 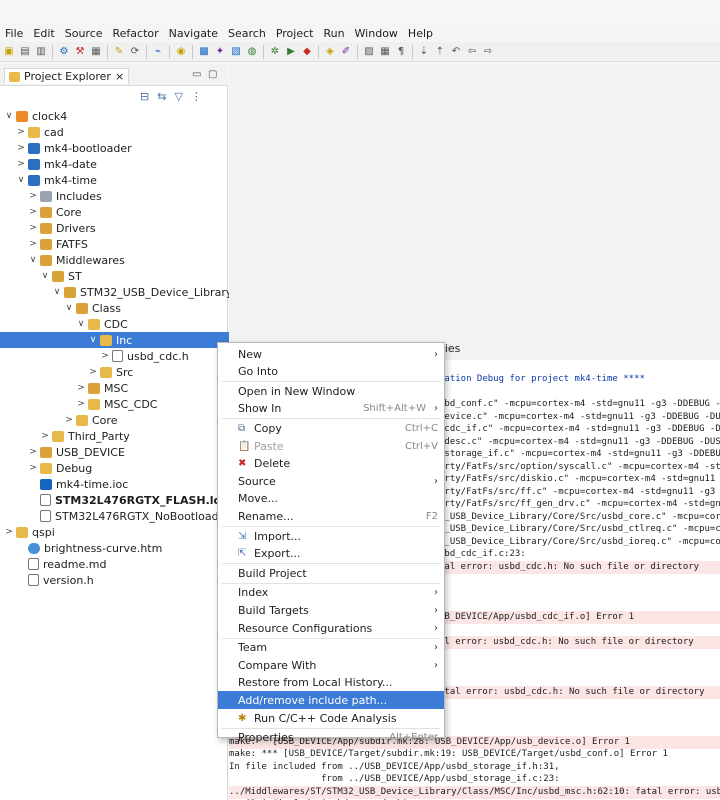 I want to click on menu-item-compare-with: Compare With ›, so click(x=331, y=665).